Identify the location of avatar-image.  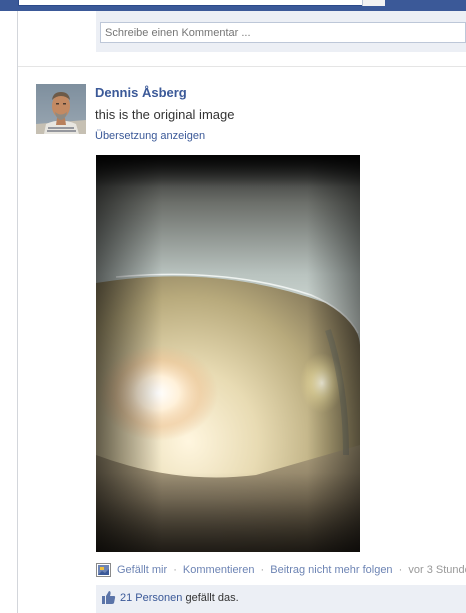
(61, 109).